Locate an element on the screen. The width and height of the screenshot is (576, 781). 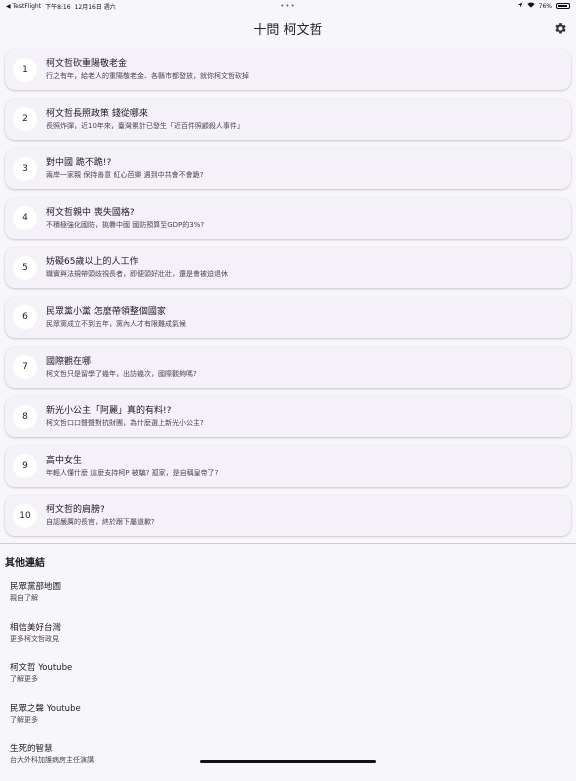
question-subtitle: 自認嚴厲的長官，終於跟下屬道歉? is located at coordinates (100, 522).